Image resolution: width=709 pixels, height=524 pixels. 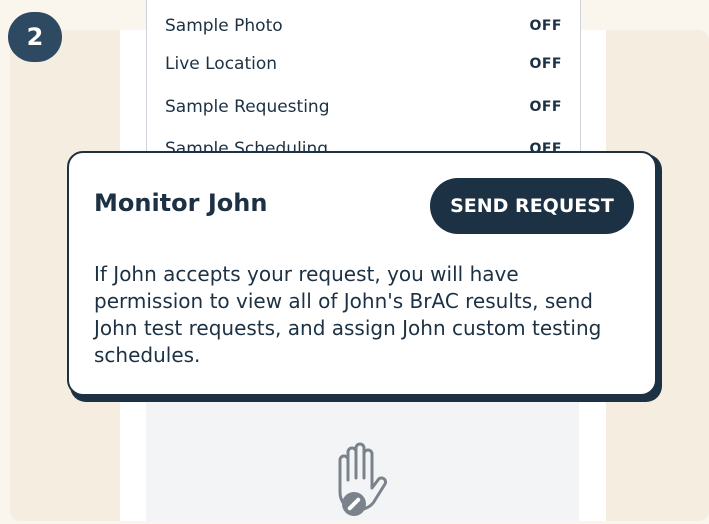 I want to click on step-badge: 2, so click(x=35, y=37).